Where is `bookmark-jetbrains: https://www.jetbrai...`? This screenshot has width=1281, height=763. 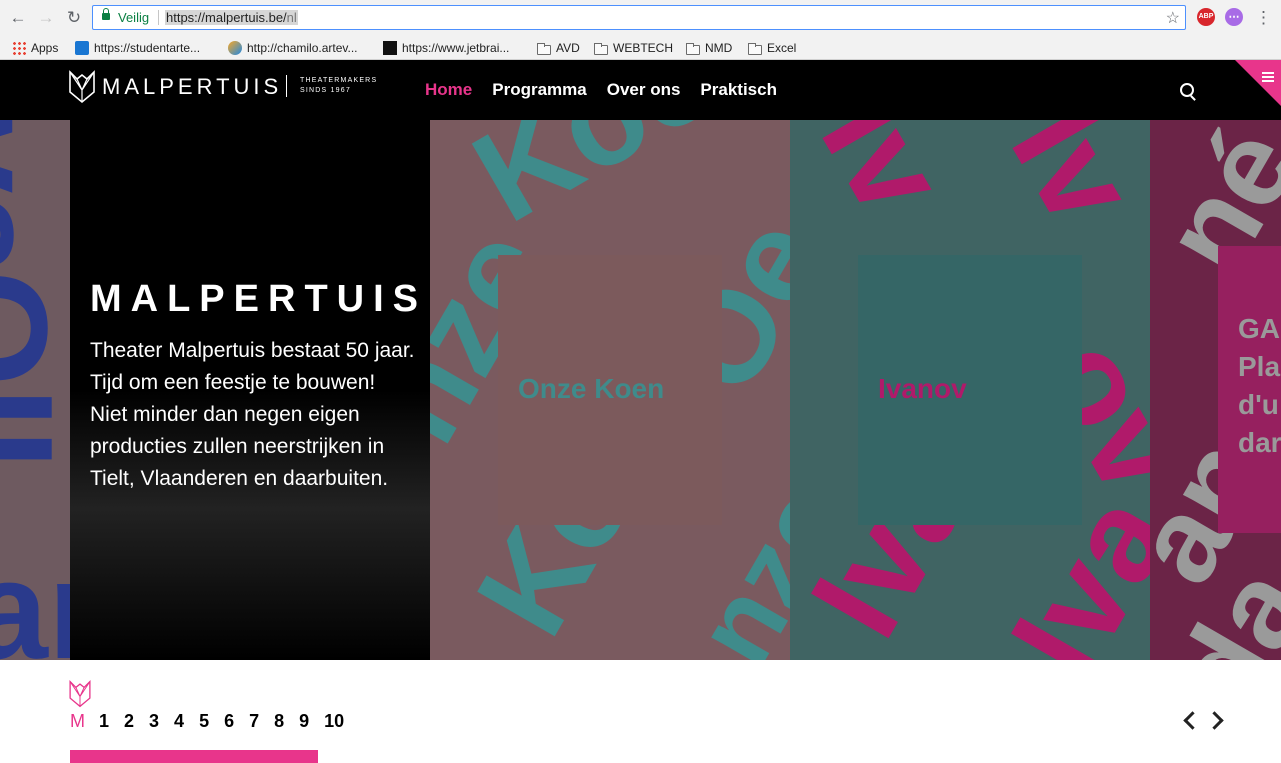 bookmark-jetbrains: https://www.jetbrai... is located at coordinates (446, 48).